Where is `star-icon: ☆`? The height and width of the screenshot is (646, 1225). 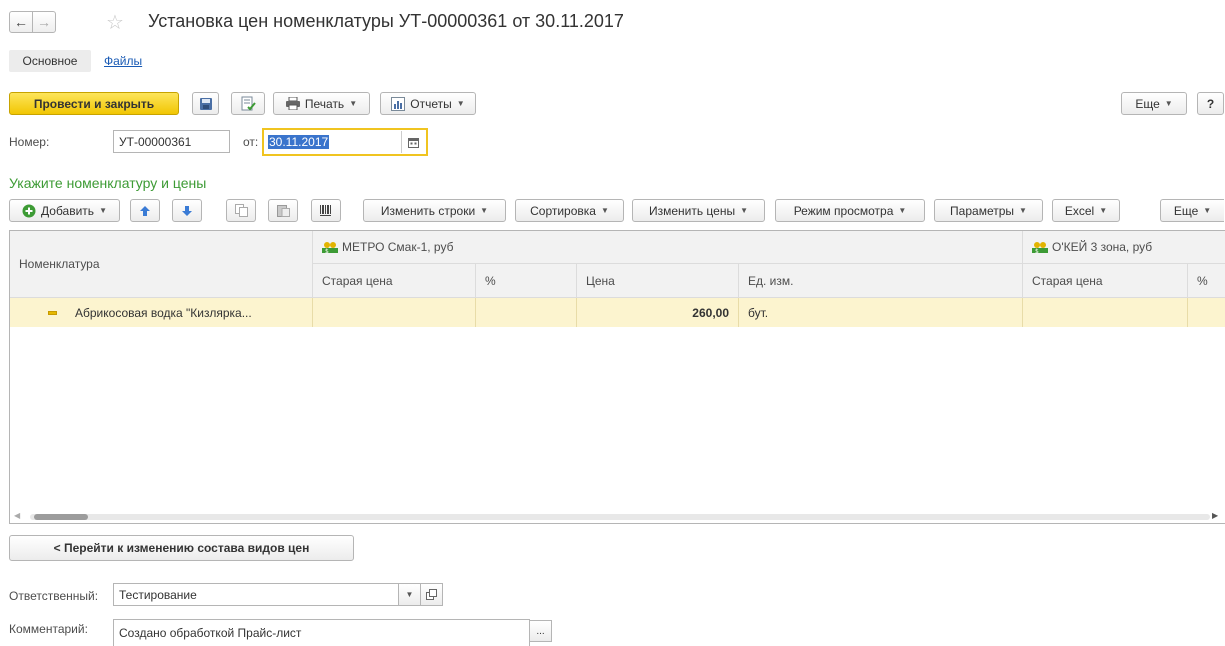
star-icon: ☆ is located at coordinates (115, 22).